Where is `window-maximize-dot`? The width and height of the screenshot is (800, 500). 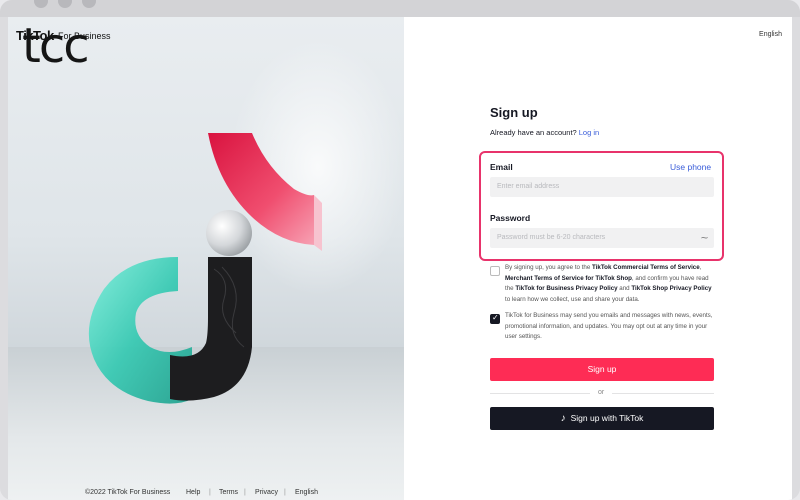 window-maximize-dot is located at coordinates (89, 4).